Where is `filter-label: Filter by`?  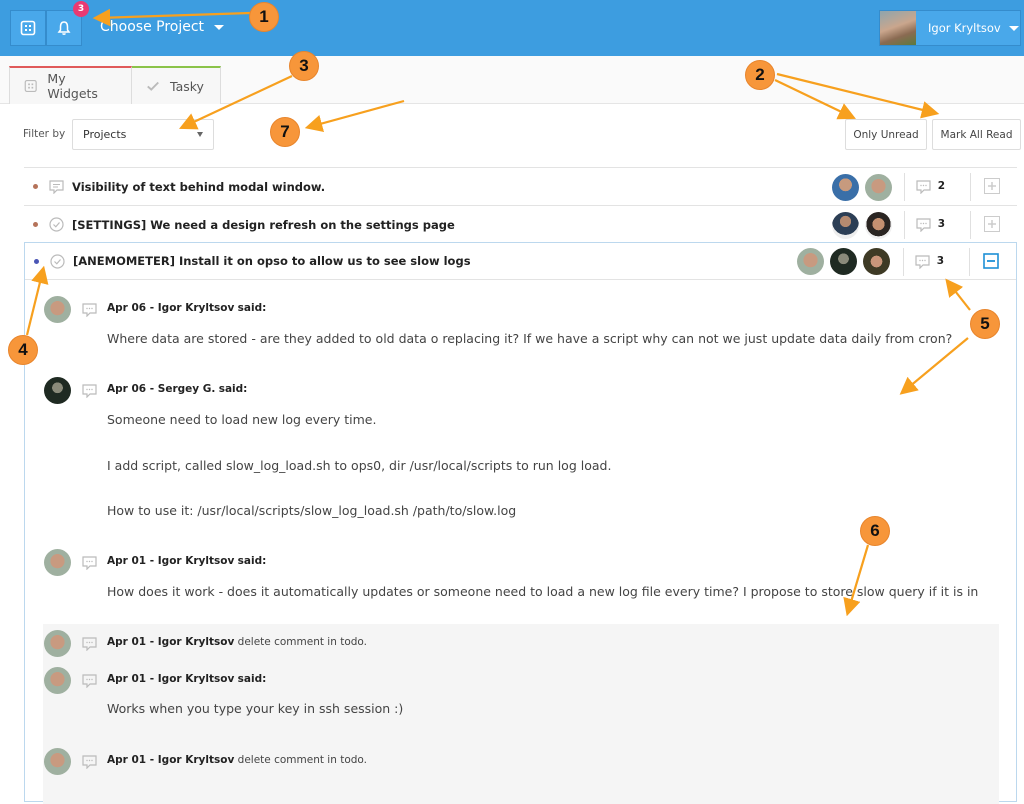 filter-label: Filter by is located at coordinates (44, 134).